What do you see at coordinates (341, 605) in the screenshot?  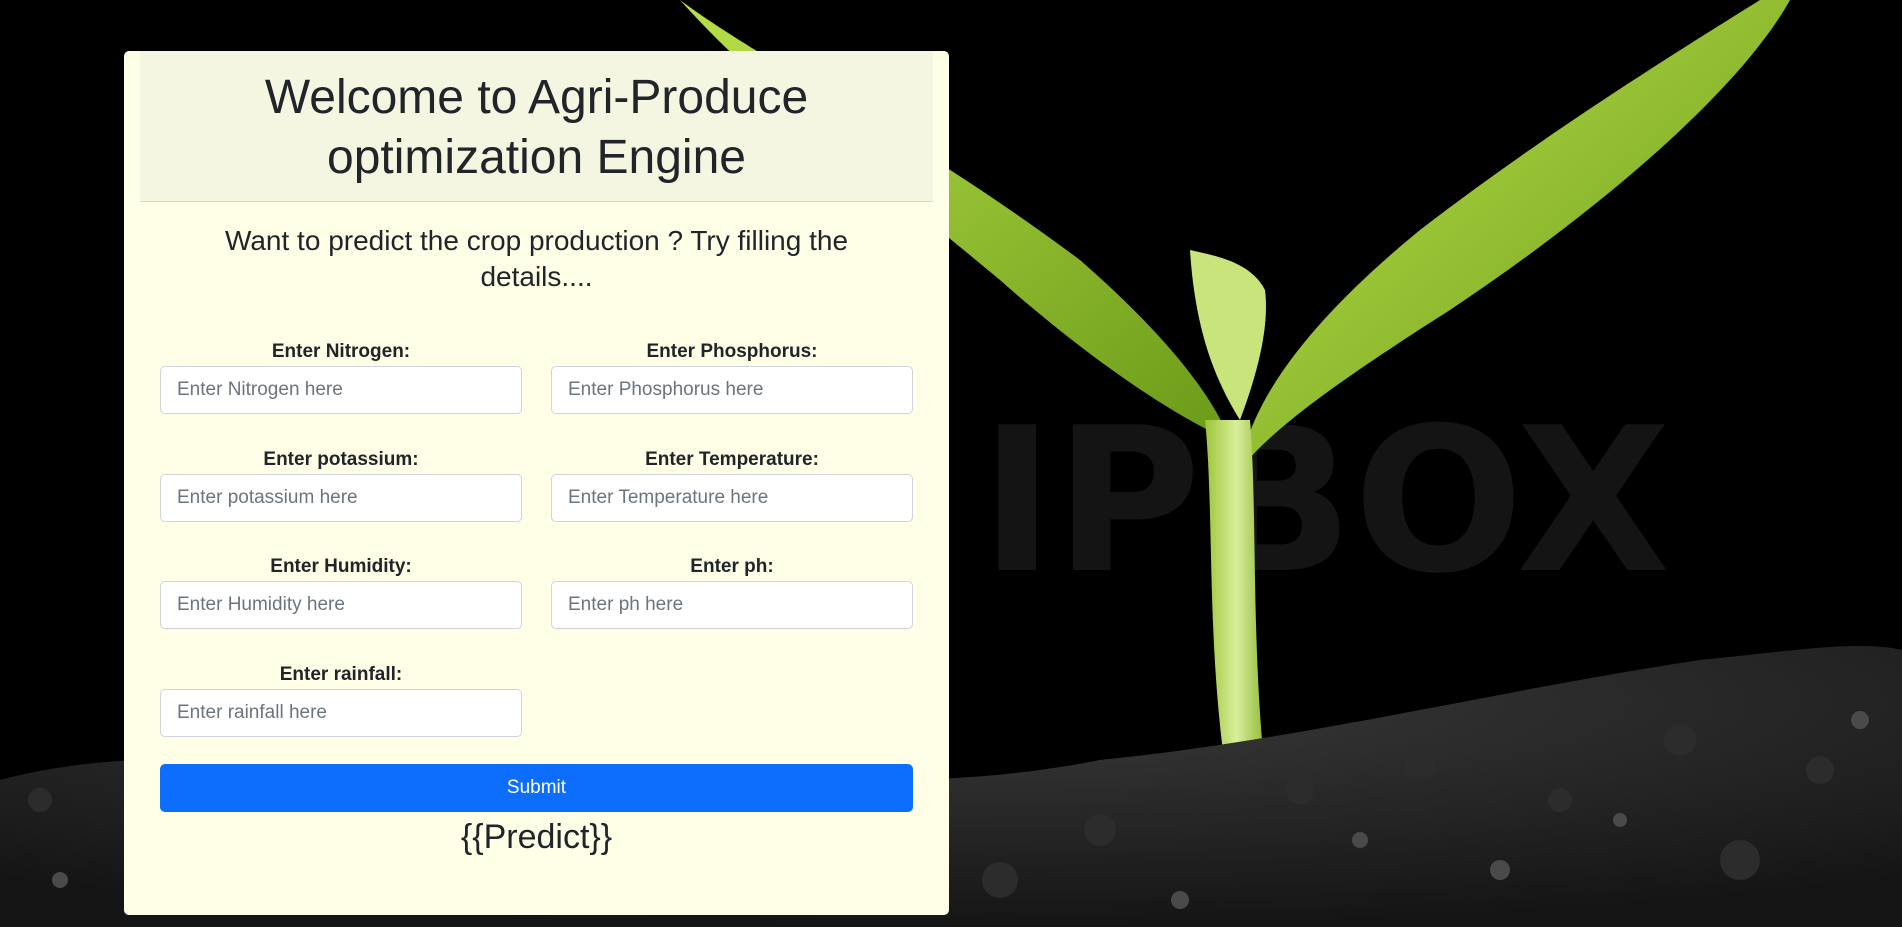 I see `humidity-input` at bounding box center [341, 605].